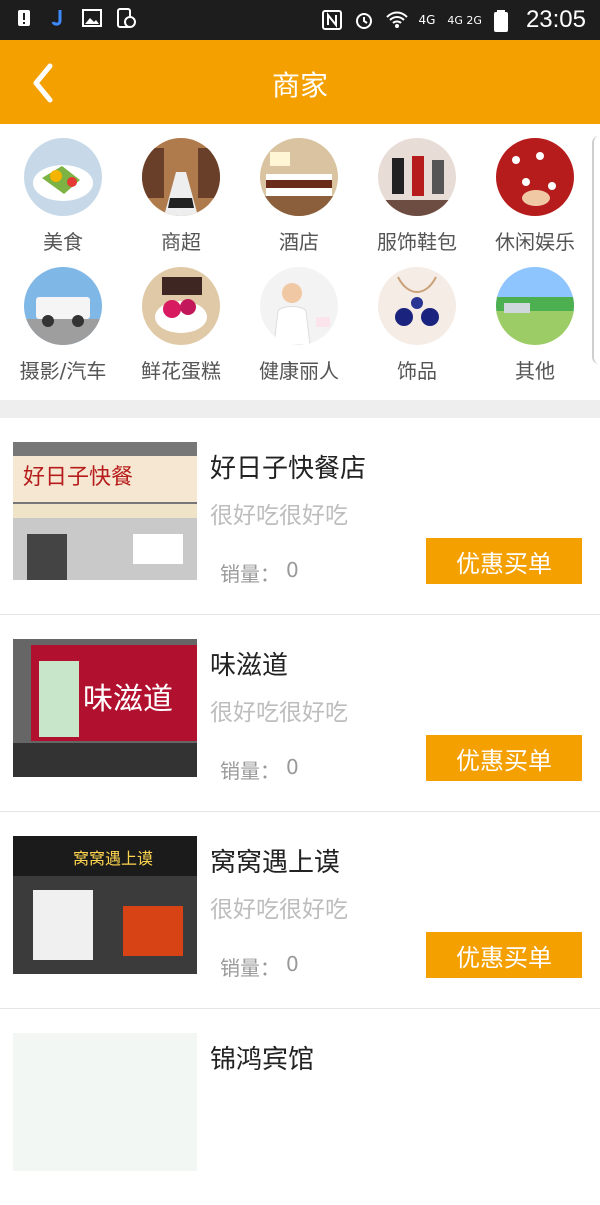 The height and width of the screenshot is (1205, 600). I want to click on merchant-thumbnail: 味滋道, so click(105, 708).